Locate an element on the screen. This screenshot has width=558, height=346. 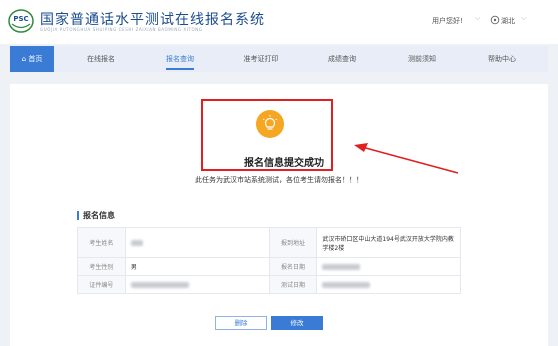
field-value-signup-date is located at coordinates (388, 266).